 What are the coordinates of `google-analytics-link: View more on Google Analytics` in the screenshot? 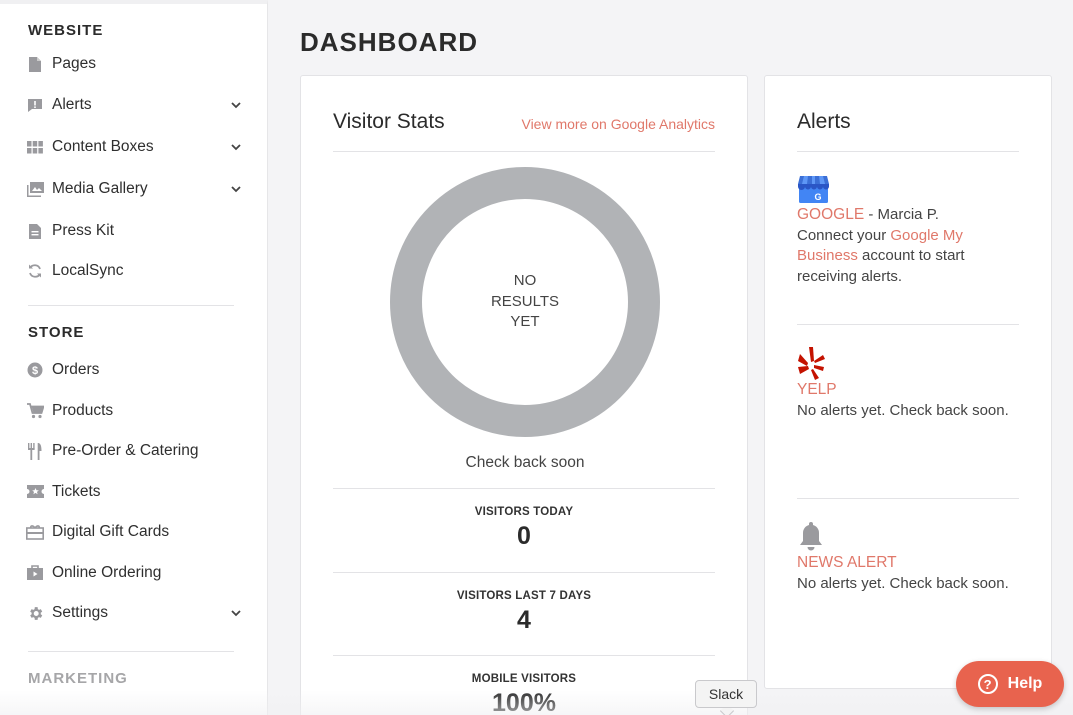 It's located at (618, 124).